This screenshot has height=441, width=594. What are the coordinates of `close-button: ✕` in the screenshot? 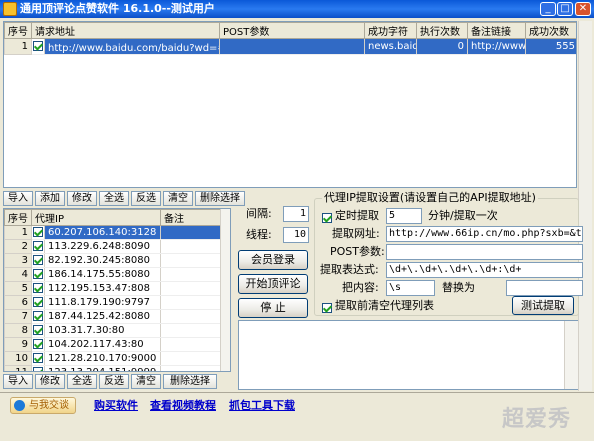 It's located at (583, 9).